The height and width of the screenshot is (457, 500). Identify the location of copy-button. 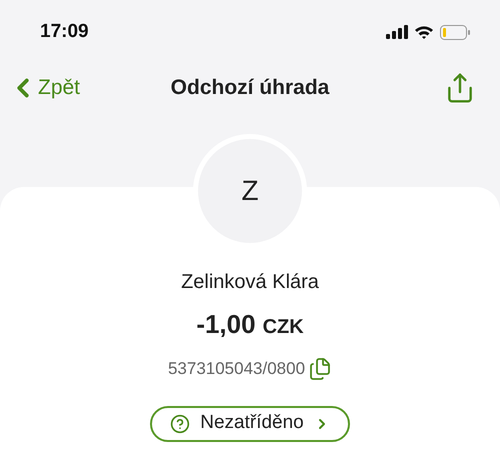
(320, 368).